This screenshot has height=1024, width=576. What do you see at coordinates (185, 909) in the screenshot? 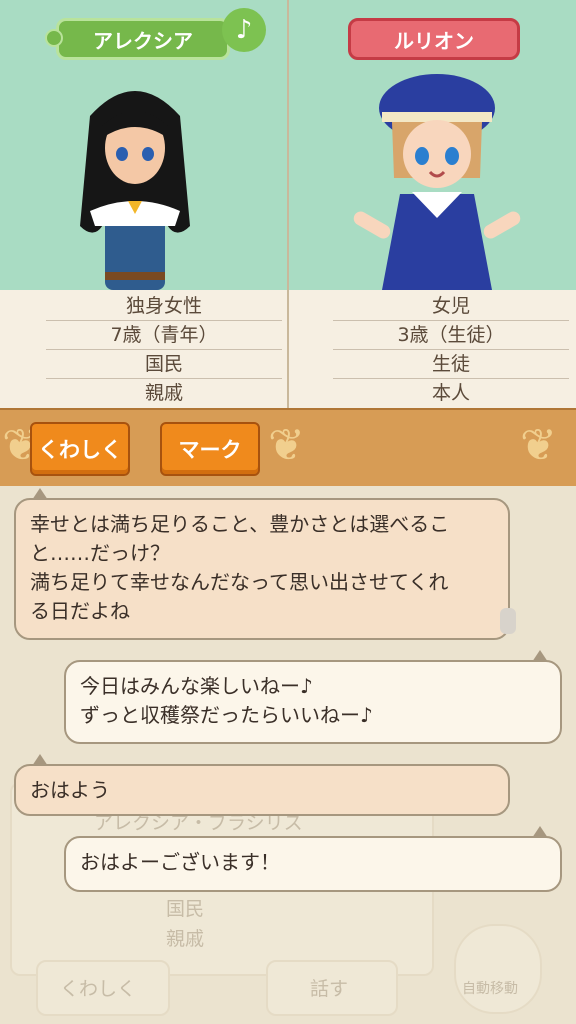
I see `background-info-row: 国民` at bounding box center [185, 909].